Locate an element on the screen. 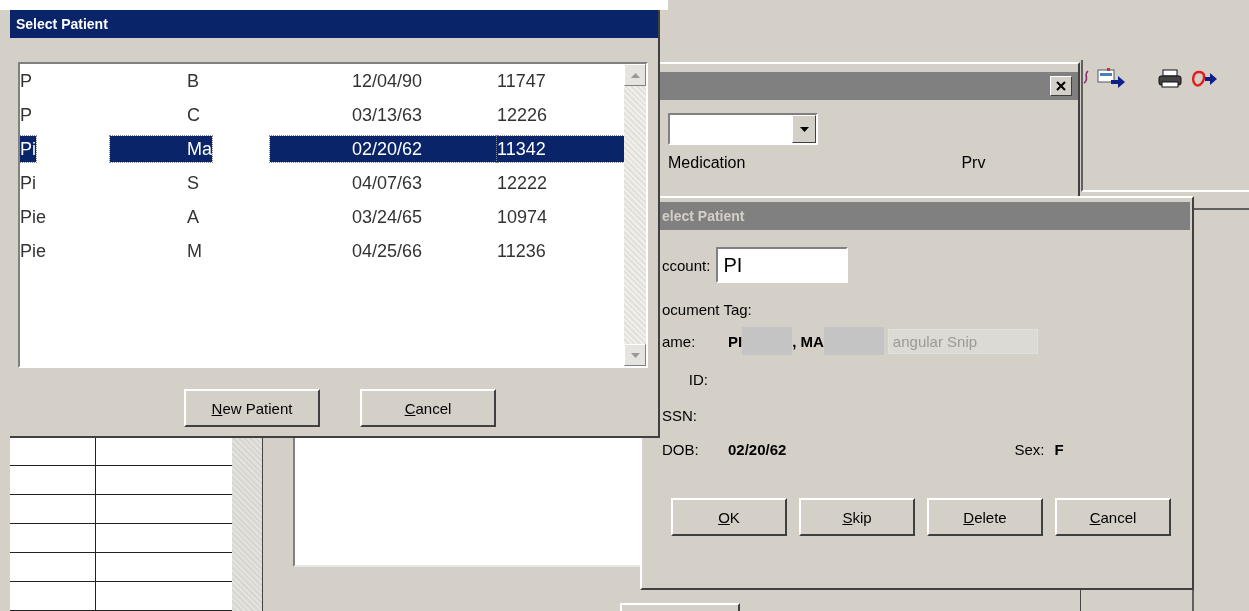 This screenshot has height=611, width=1249. list-cell: C is located at coordinates (155, 115).